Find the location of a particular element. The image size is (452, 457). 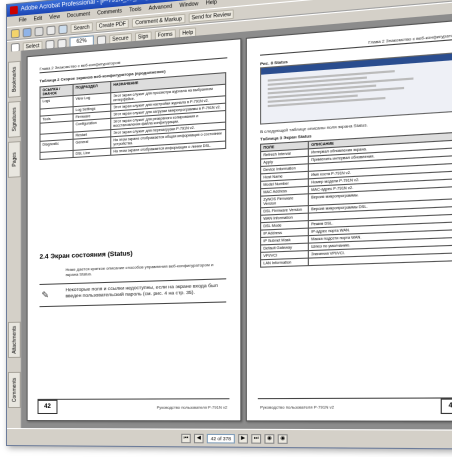

nav-tab-pages-label: Pages is located at coordinates (14, 159).